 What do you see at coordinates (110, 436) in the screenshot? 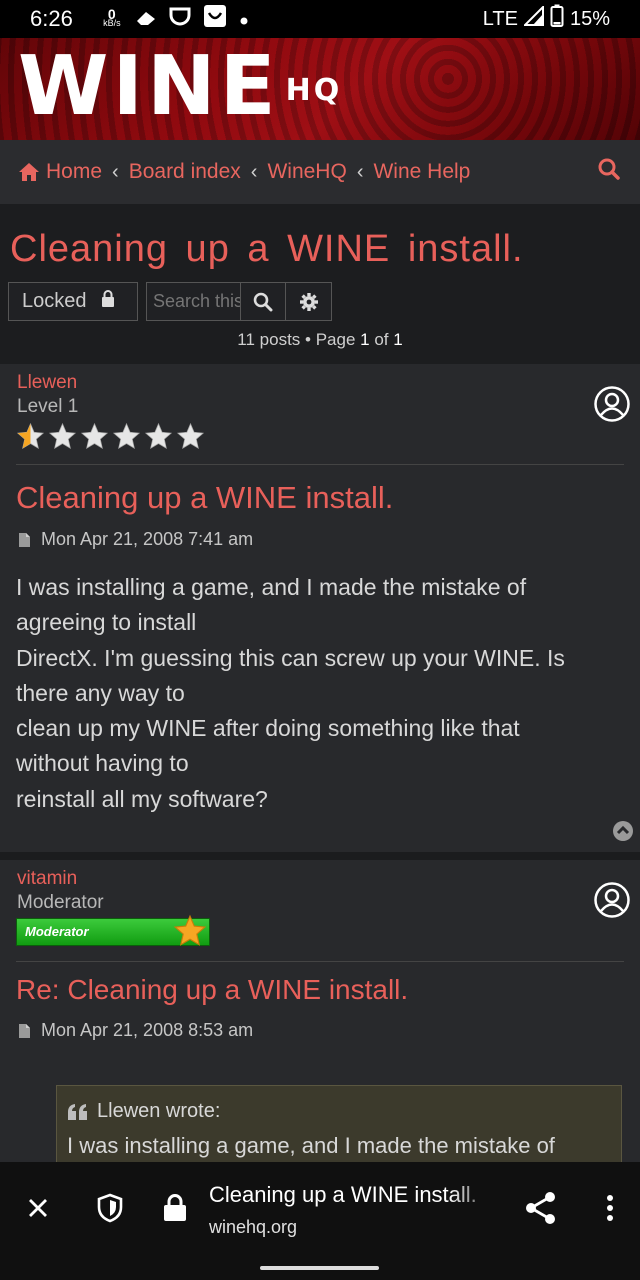
I see `rank-stars` at bounding box center [110, 436].